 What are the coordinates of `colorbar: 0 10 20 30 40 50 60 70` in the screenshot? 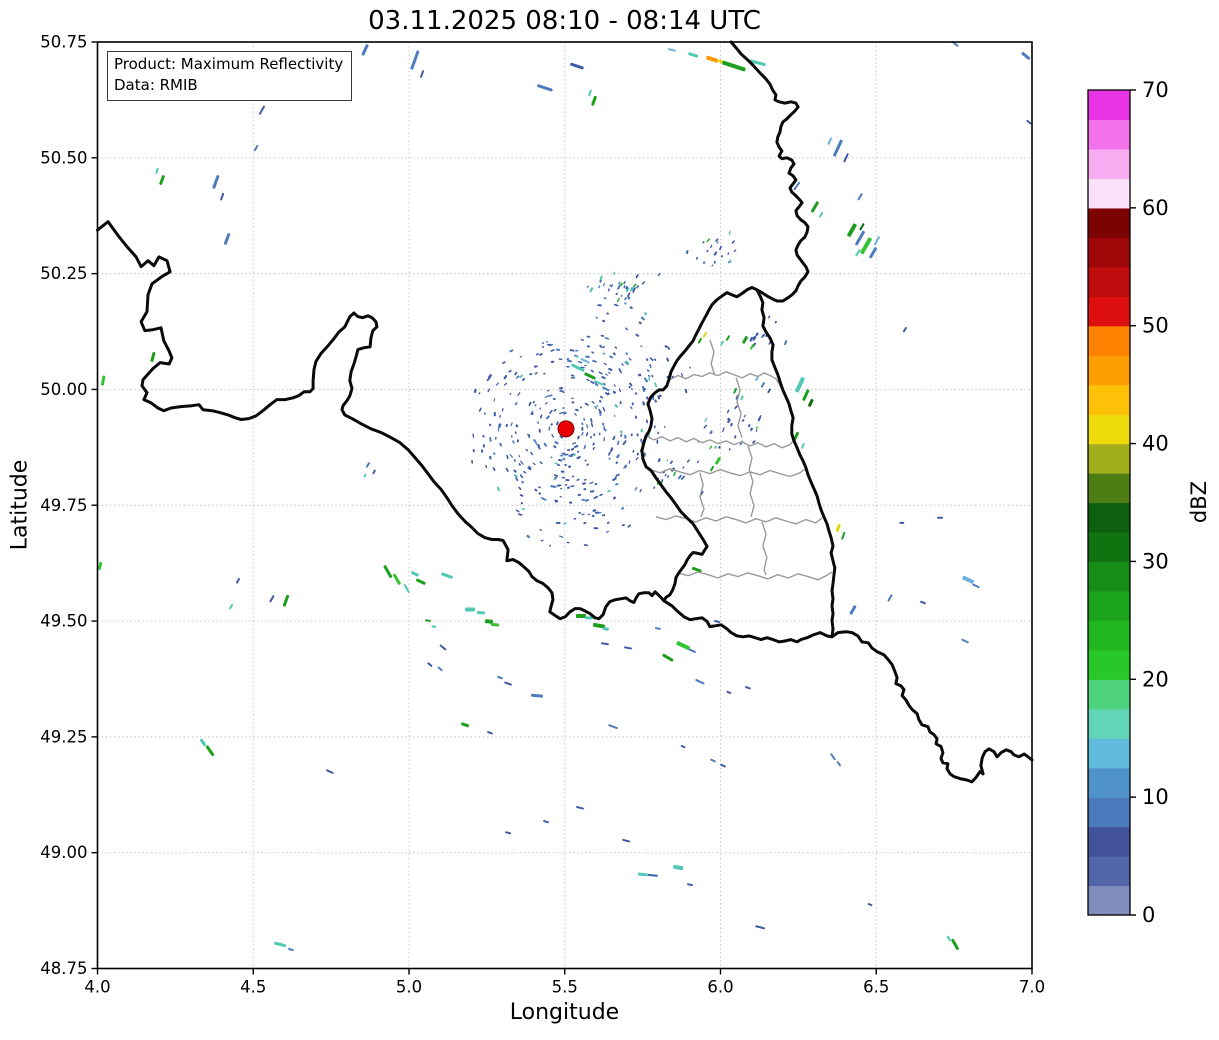 It's located at (1128, 502).